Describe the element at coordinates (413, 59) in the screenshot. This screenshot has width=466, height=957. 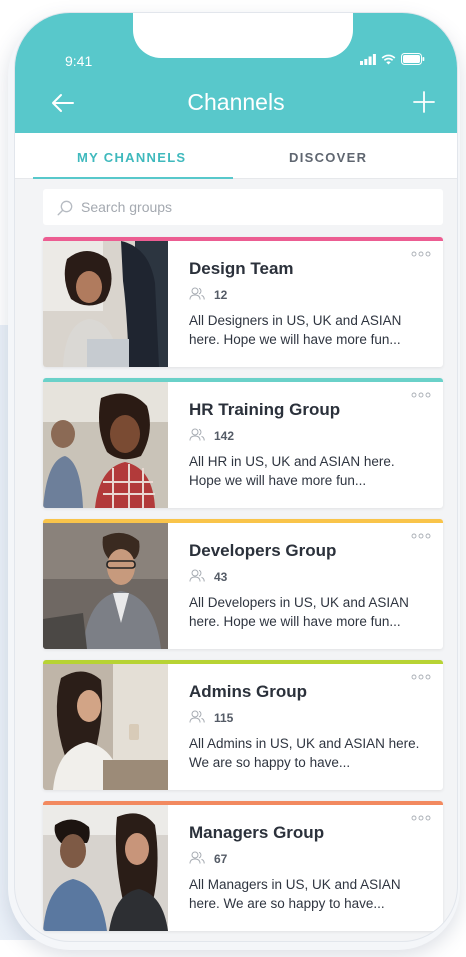
I see `battery-icon` at that location.